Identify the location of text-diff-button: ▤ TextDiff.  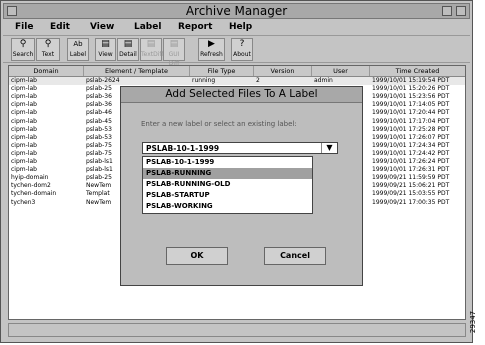
(152, 49).